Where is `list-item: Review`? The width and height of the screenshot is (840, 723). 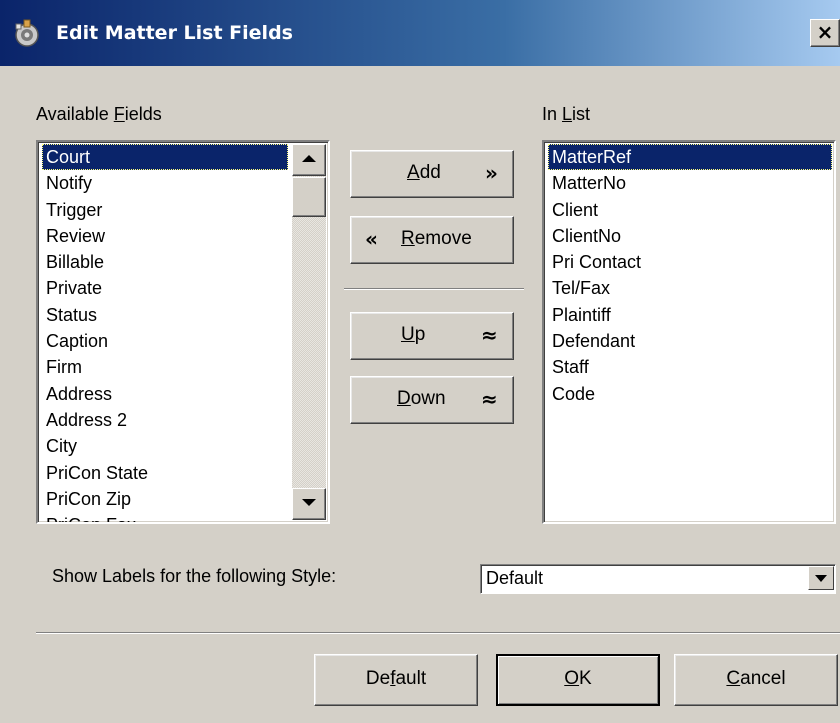
list-item: Review is located at coordinates (165, 236).